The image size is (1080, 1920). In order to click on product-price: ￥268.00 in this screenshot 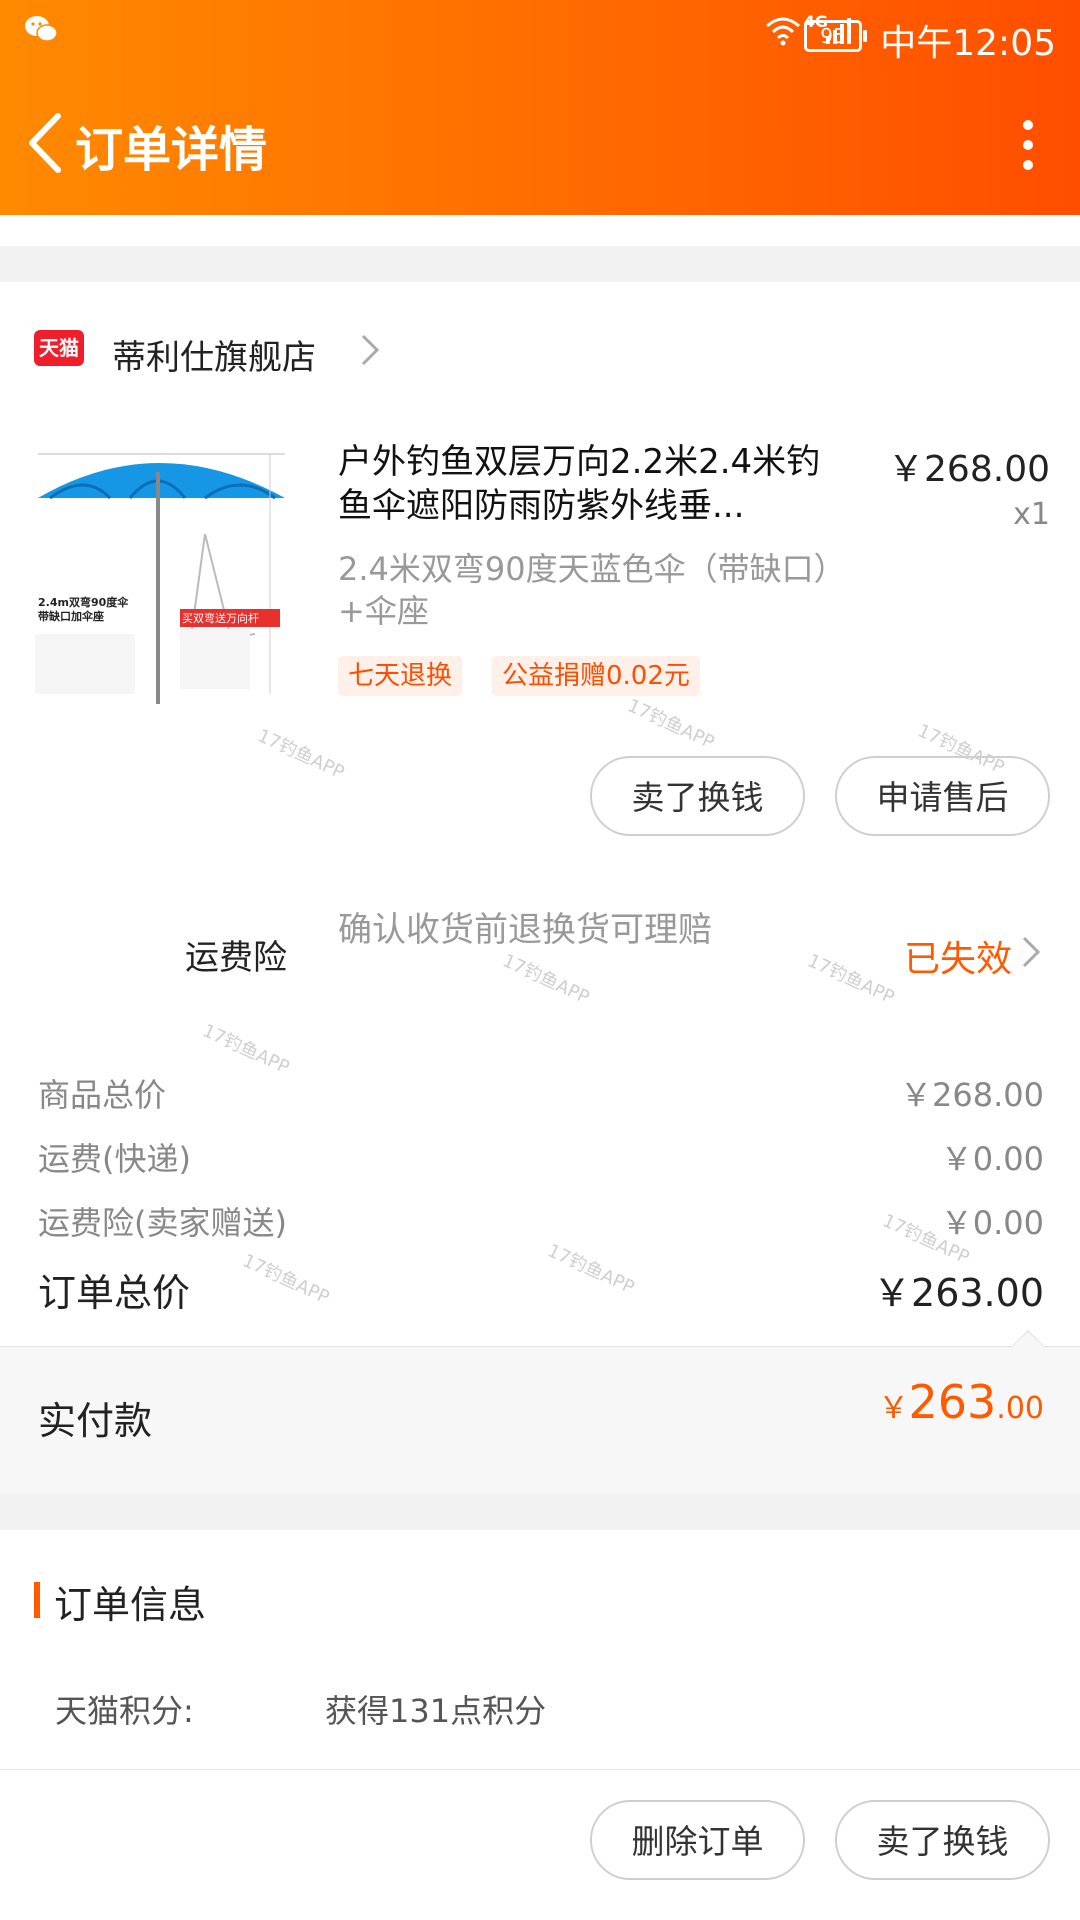, I will do `click(969, 469)`.